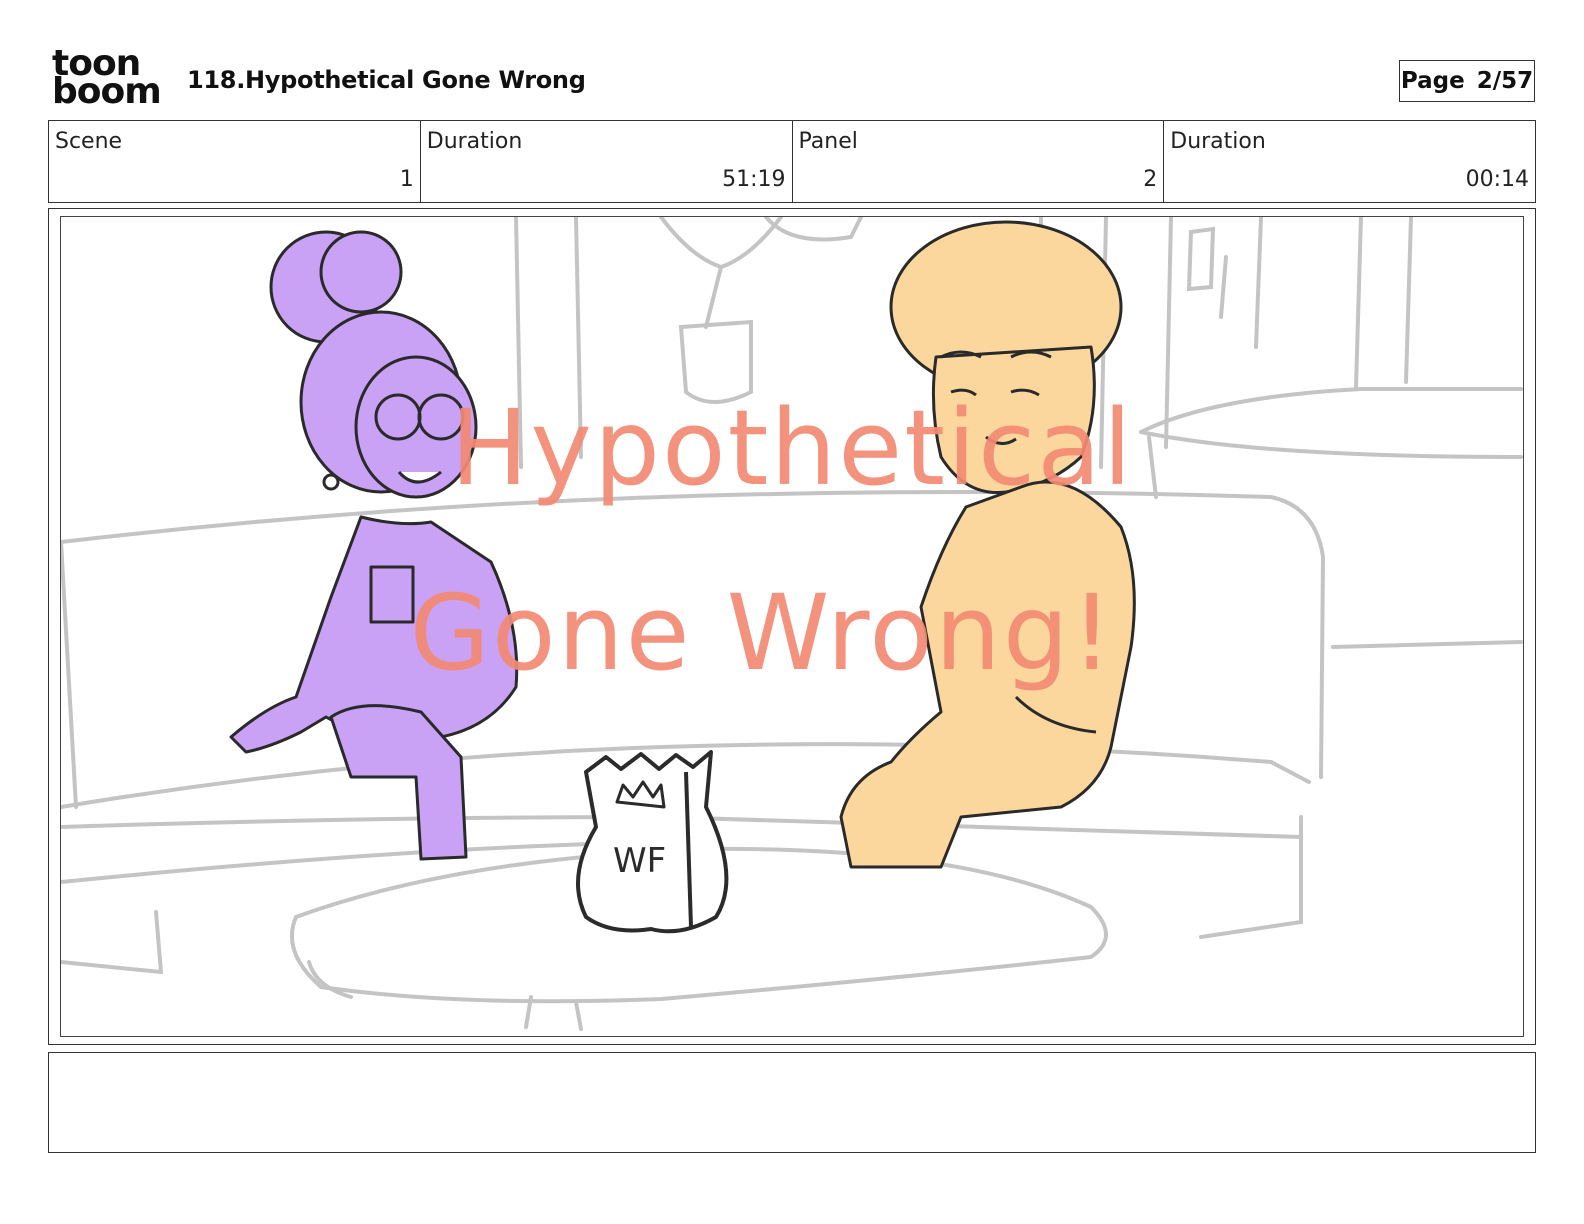  What do you see at coordinates (1150, 179) in the screenshot?
I see `panel-value: 2` at bounding box center [1150, 179].